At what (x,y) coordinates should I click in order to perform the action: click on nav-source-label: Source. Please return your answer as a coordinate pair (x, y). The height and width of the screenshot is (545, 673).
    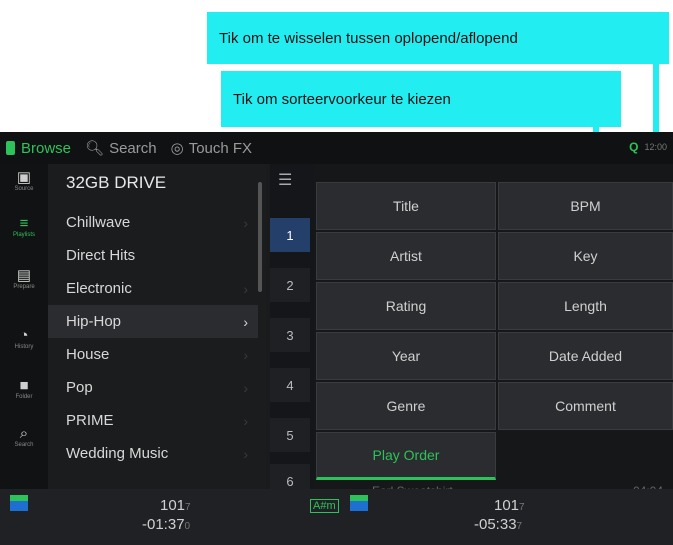
    Looking at the image, I should click on (24, 189).